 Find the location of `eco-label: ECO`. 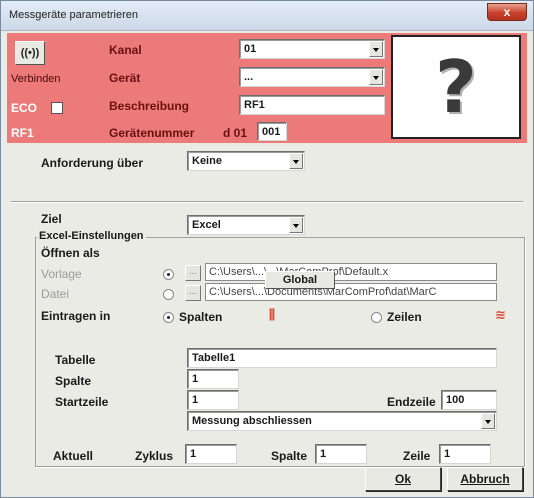

eco-label: ECO is located at coordinates (24, 108).